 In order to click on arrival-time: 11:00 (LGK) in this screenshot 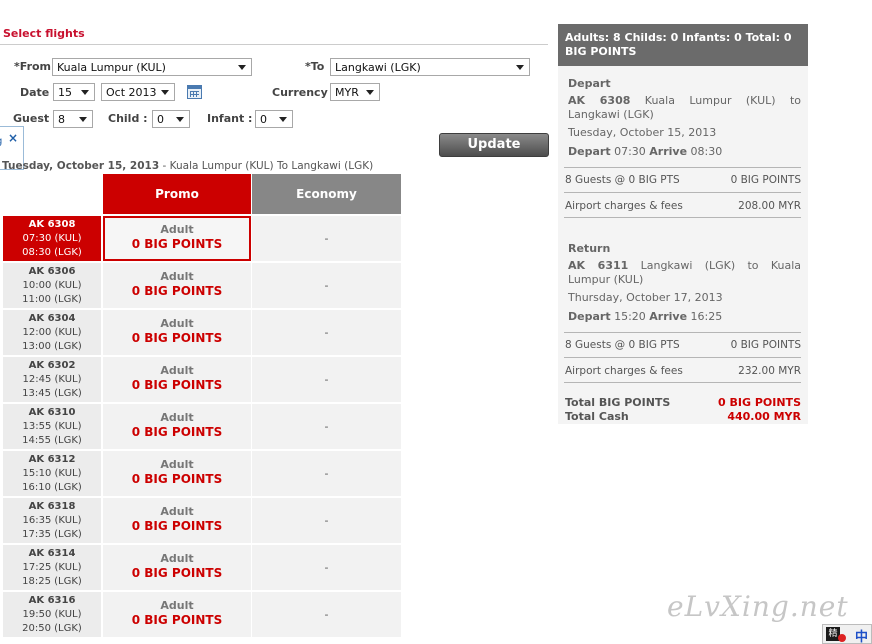, I will do `click(52, 299)`.